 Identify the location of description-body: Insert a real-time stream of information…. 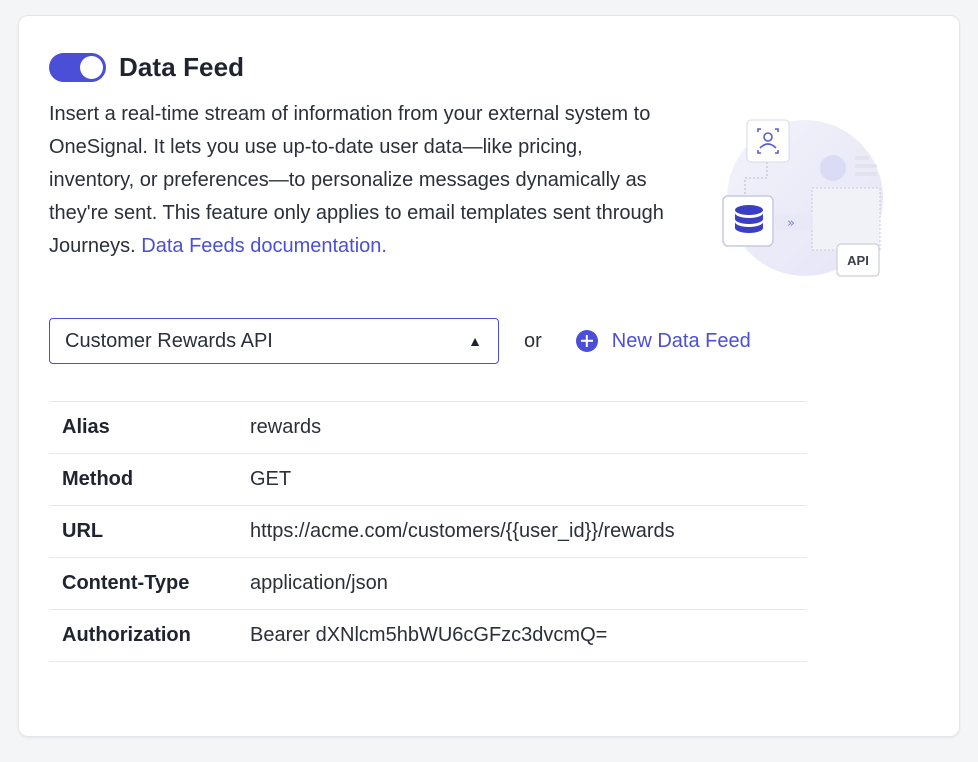
(356, 180).